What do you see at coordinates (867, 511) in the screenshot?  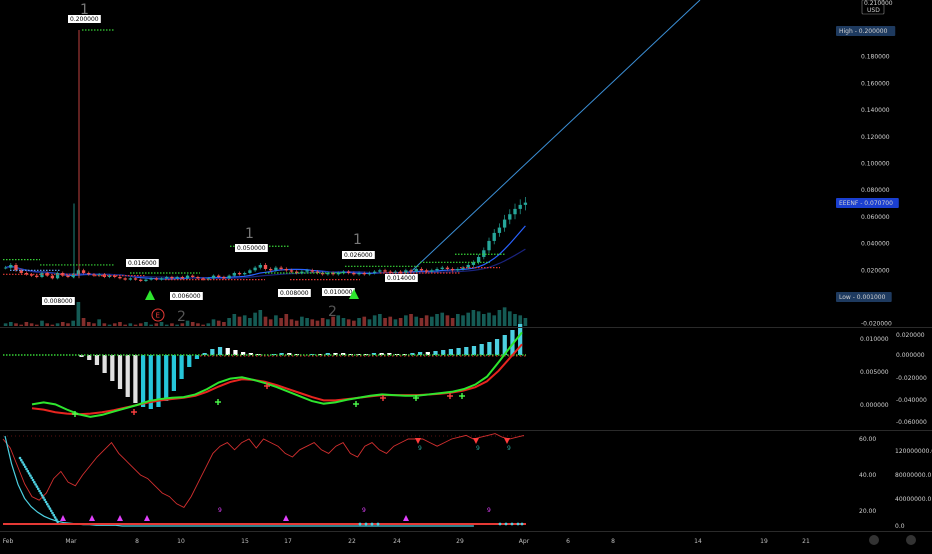 I see `rsi-left-tick: 20.00` at bounding box center [867, 511].